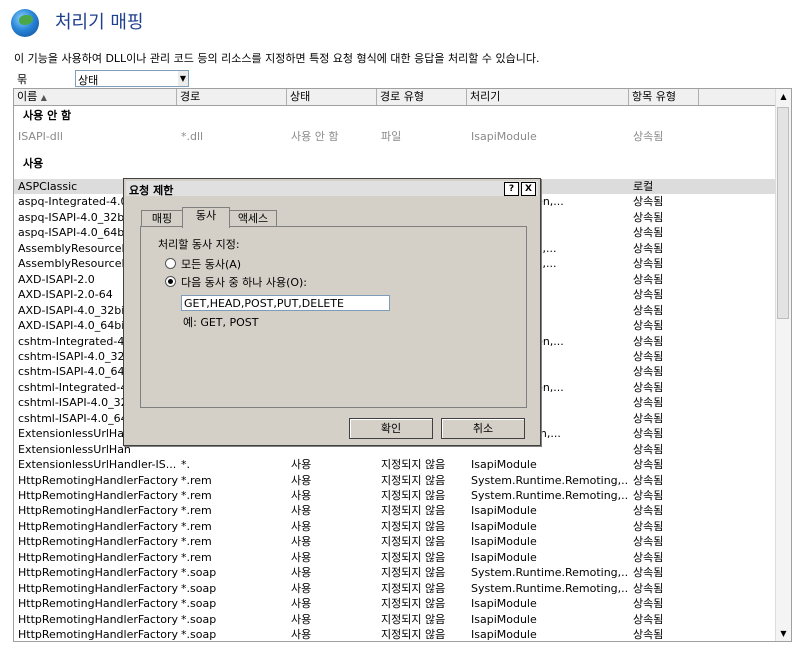 The image size is (800, 652). Describe the element at coordinates (95, 97) in the screenshot. I see `column-header-name: 이름 ▲` at that location.